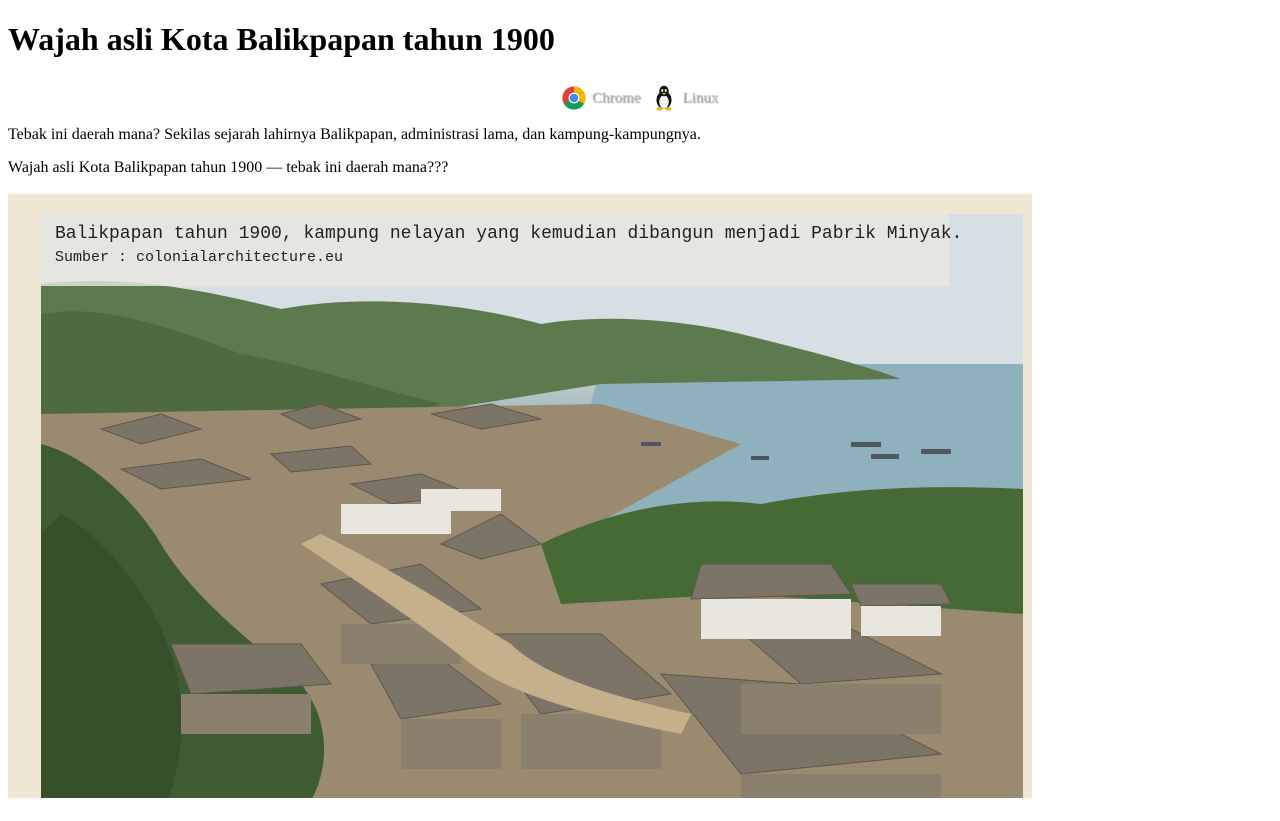 This screenshot has width=1280, height=821. I want to click on env-linux-label: Linux, so click(700, 97).